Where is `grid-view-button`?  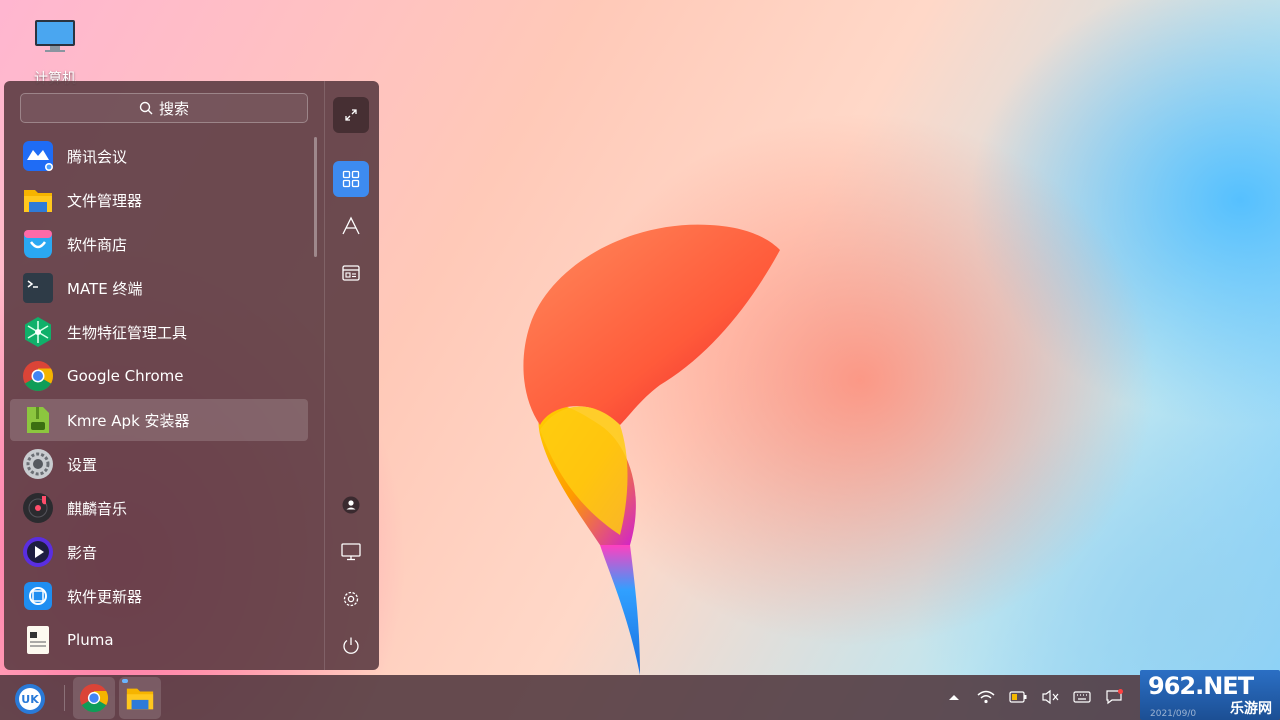 grid-view-button is located at coordinates (351, 179).